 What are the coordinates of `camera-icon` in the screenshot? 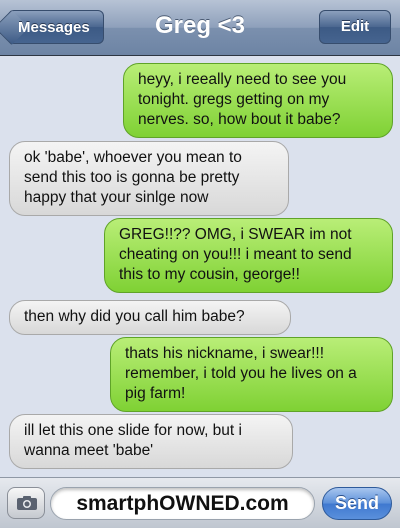 It's located at (27, 503).